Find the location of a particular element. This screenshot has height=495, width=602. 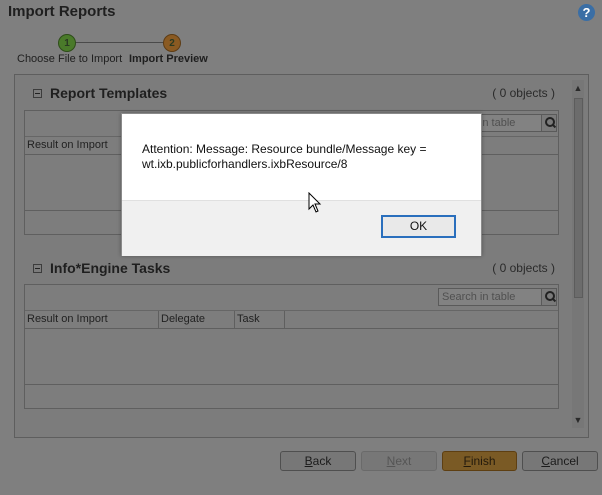

column-header-task: Task is located at coordinates (260, 319).